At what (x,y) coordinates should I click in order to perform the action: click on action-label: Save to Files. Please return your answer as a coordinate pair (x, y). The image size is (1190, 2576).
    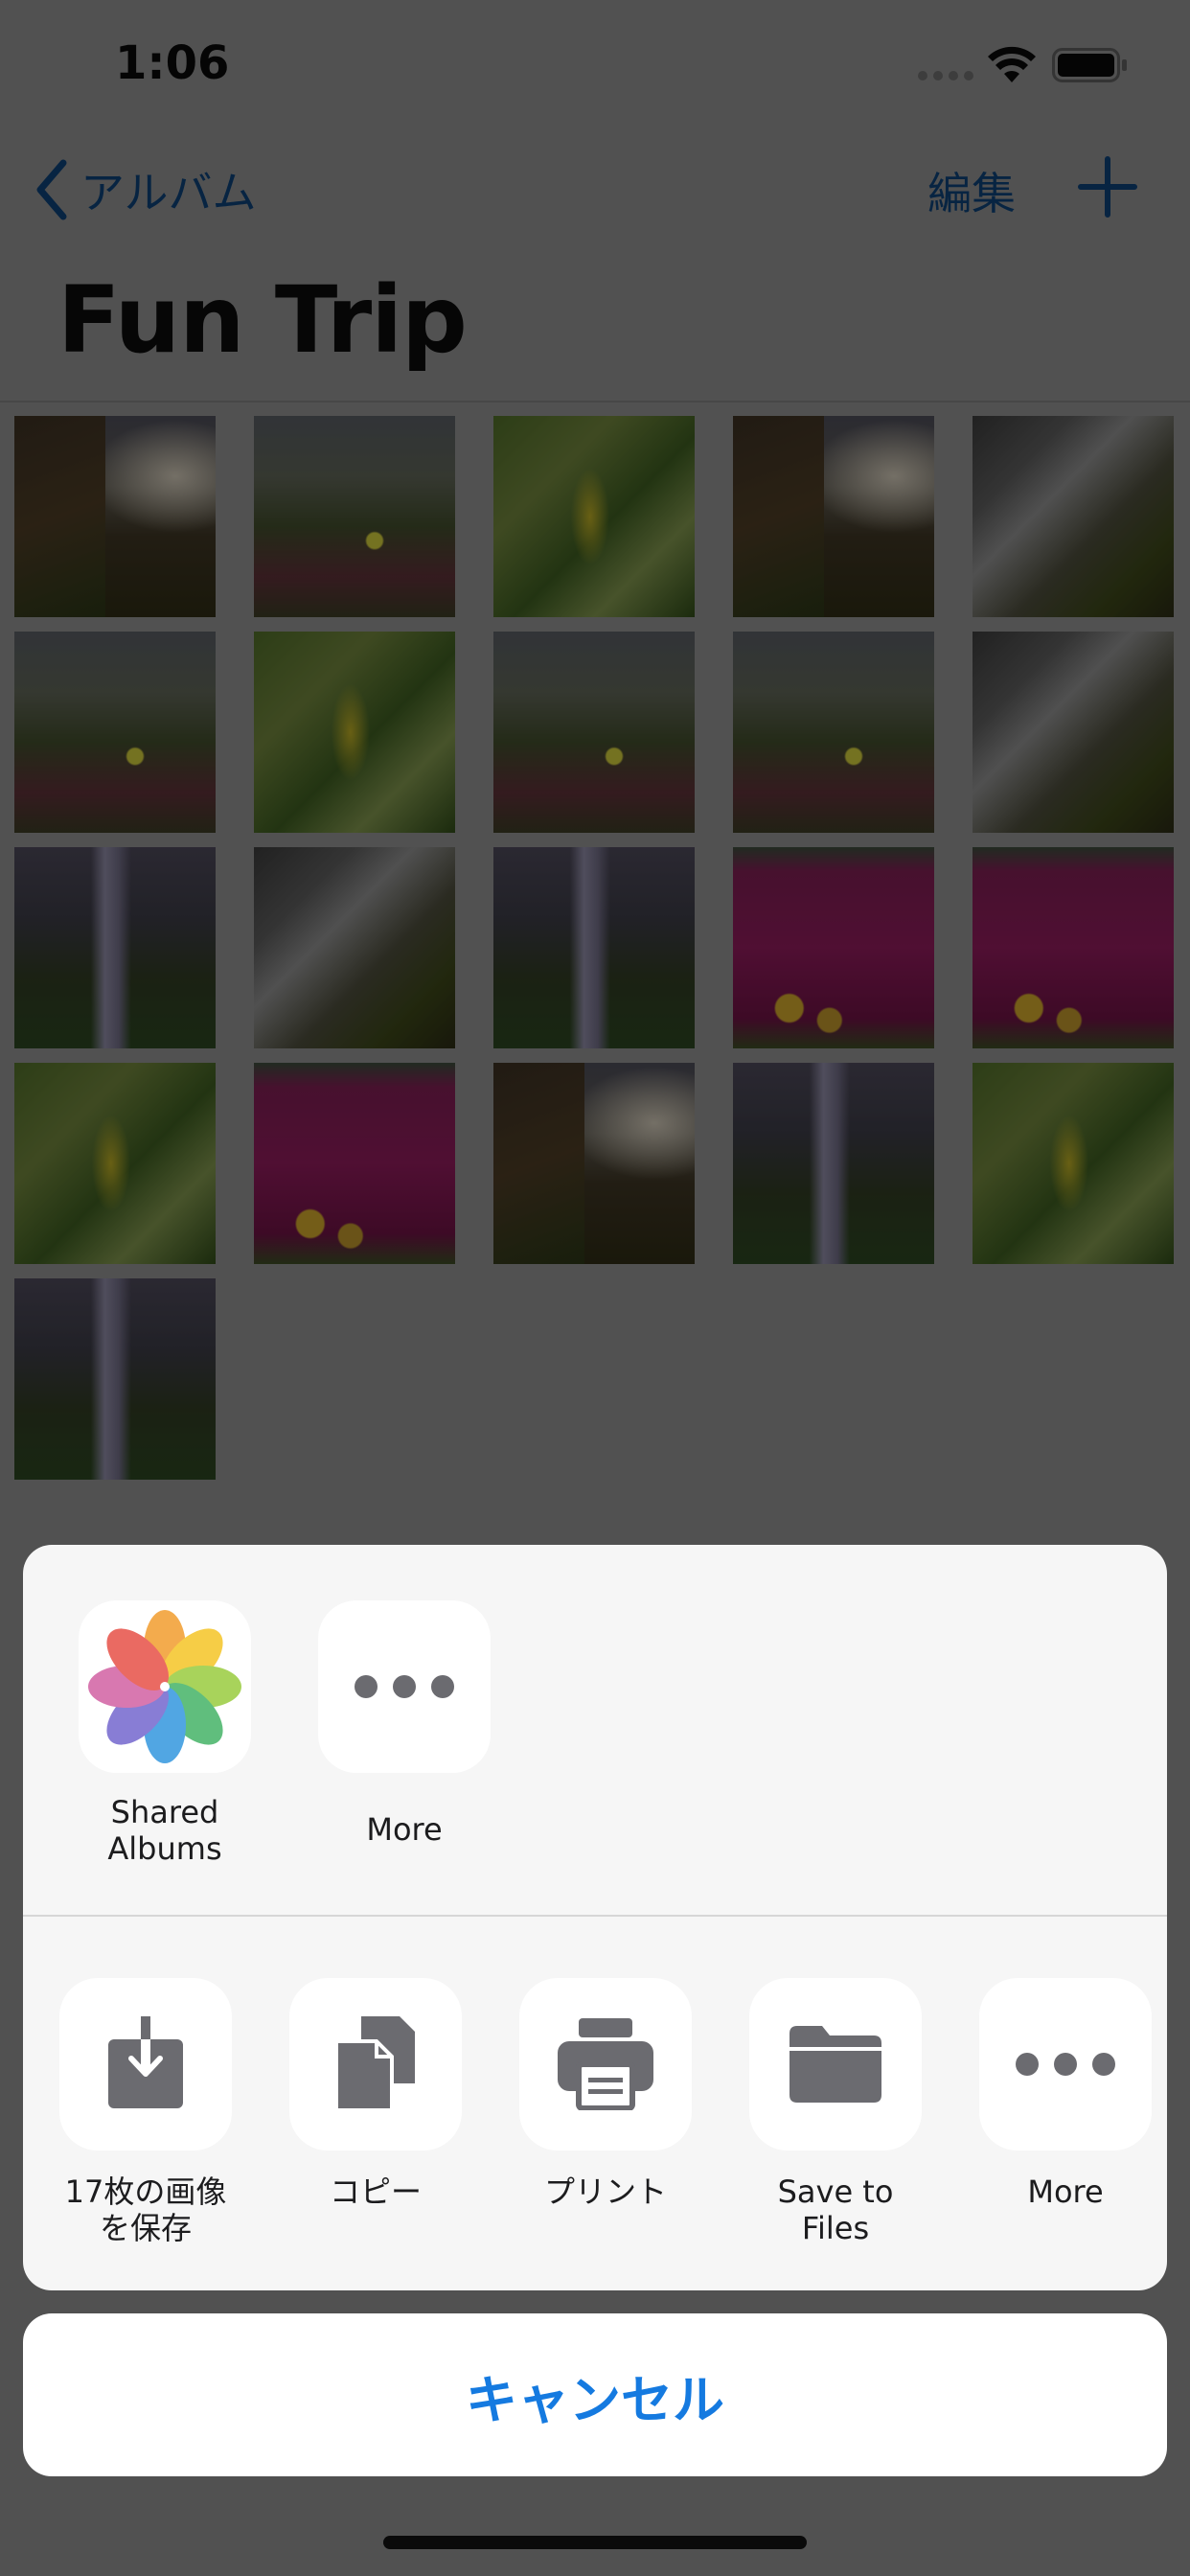
    Looking at the image, I should click on (836, 2210).